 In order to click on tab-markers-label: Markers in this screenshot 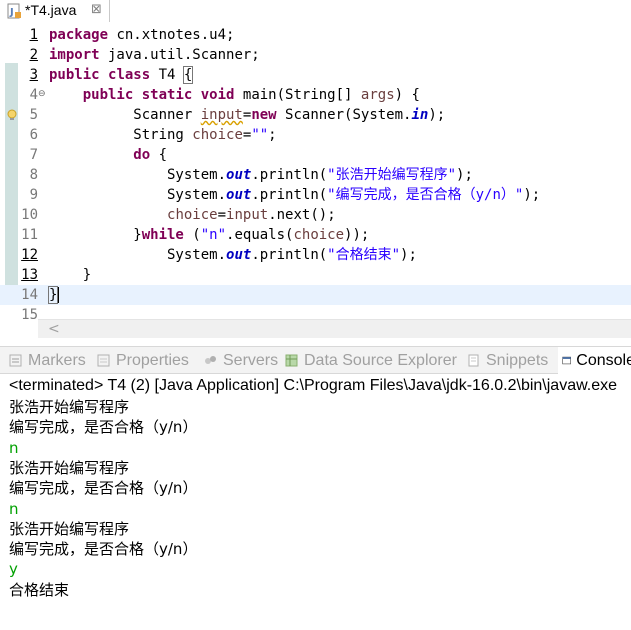, I will do `click(57, 360)`.